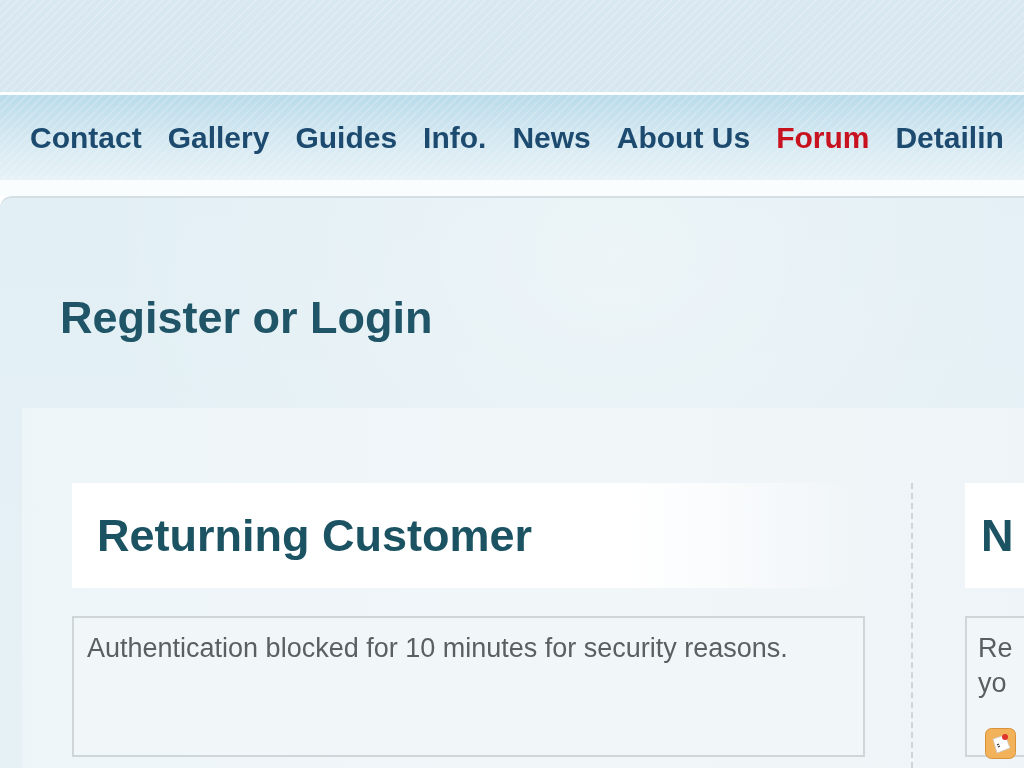 This screenshot has width=1024, height=768. What do you see at coordinates (1000, 743) in the screenshot?
I see `pinned-note-icon` at bounding box center [1000, 743].